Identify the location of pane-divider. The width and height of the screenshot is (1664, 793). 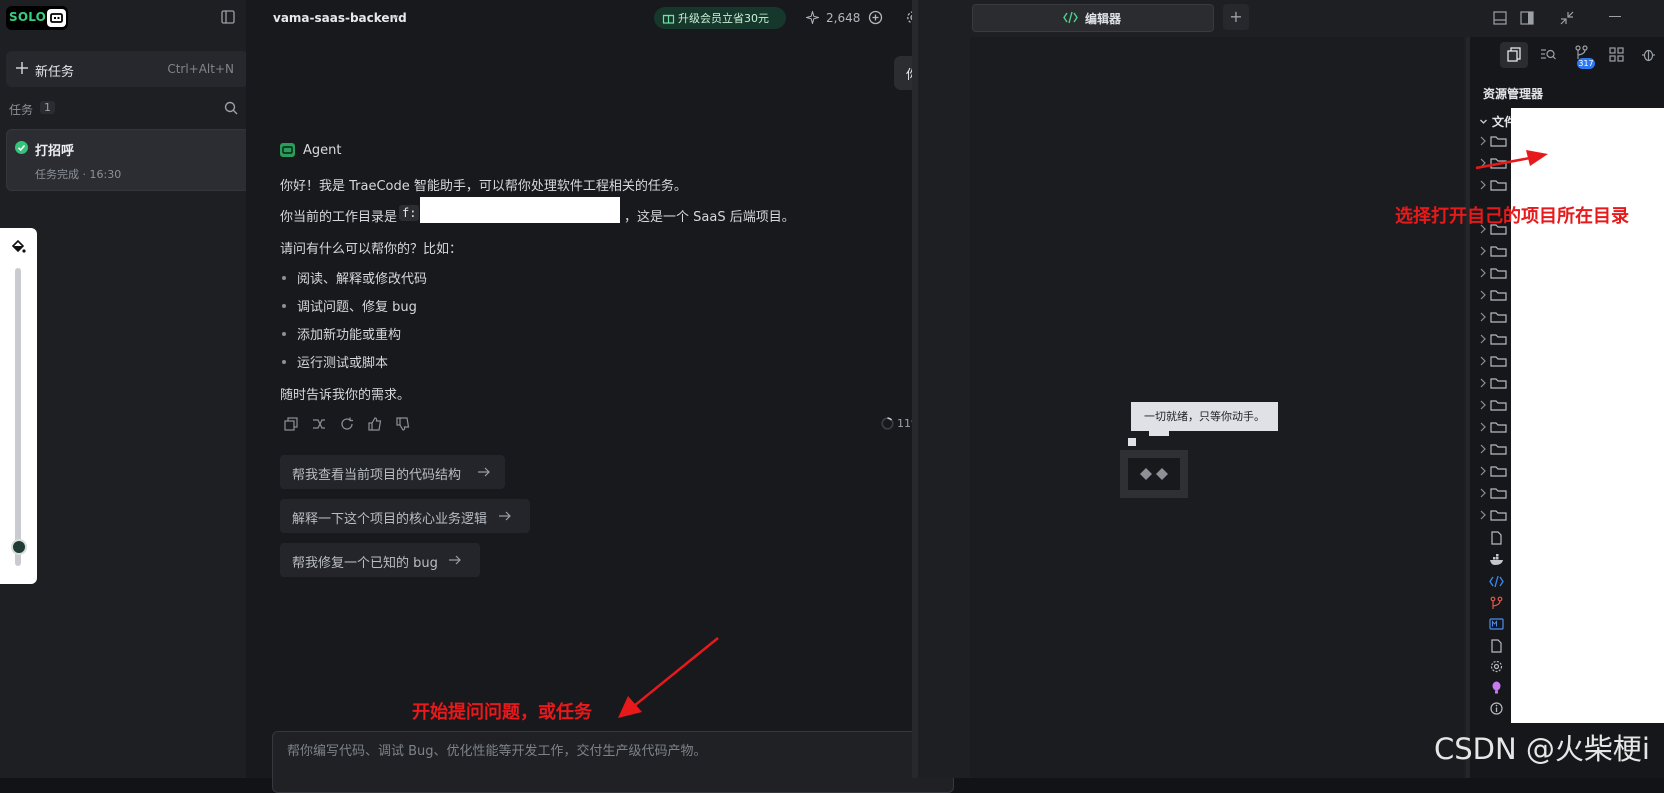
(915, 389).